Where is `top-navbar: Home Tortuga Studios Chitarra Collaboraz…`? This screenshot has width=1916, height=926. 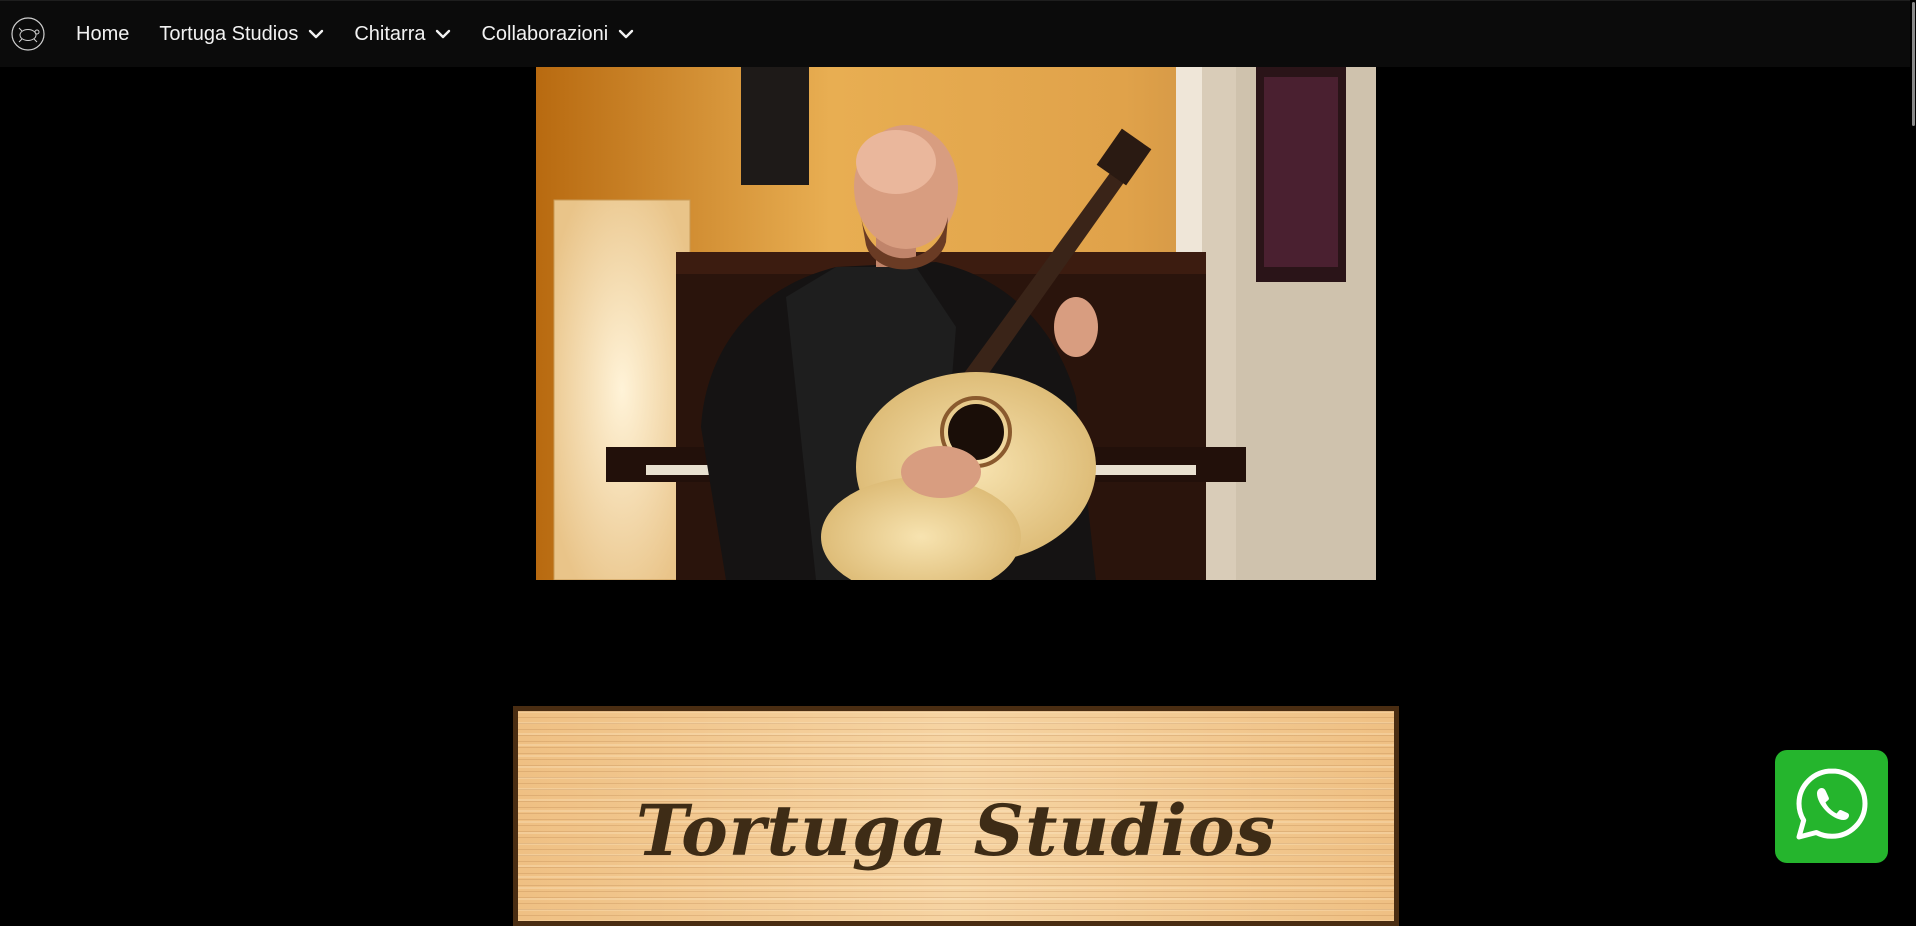
top-navbar: Home Tortuga Studios Chitarra Collaboraz… is located at coordinates (955, 33).